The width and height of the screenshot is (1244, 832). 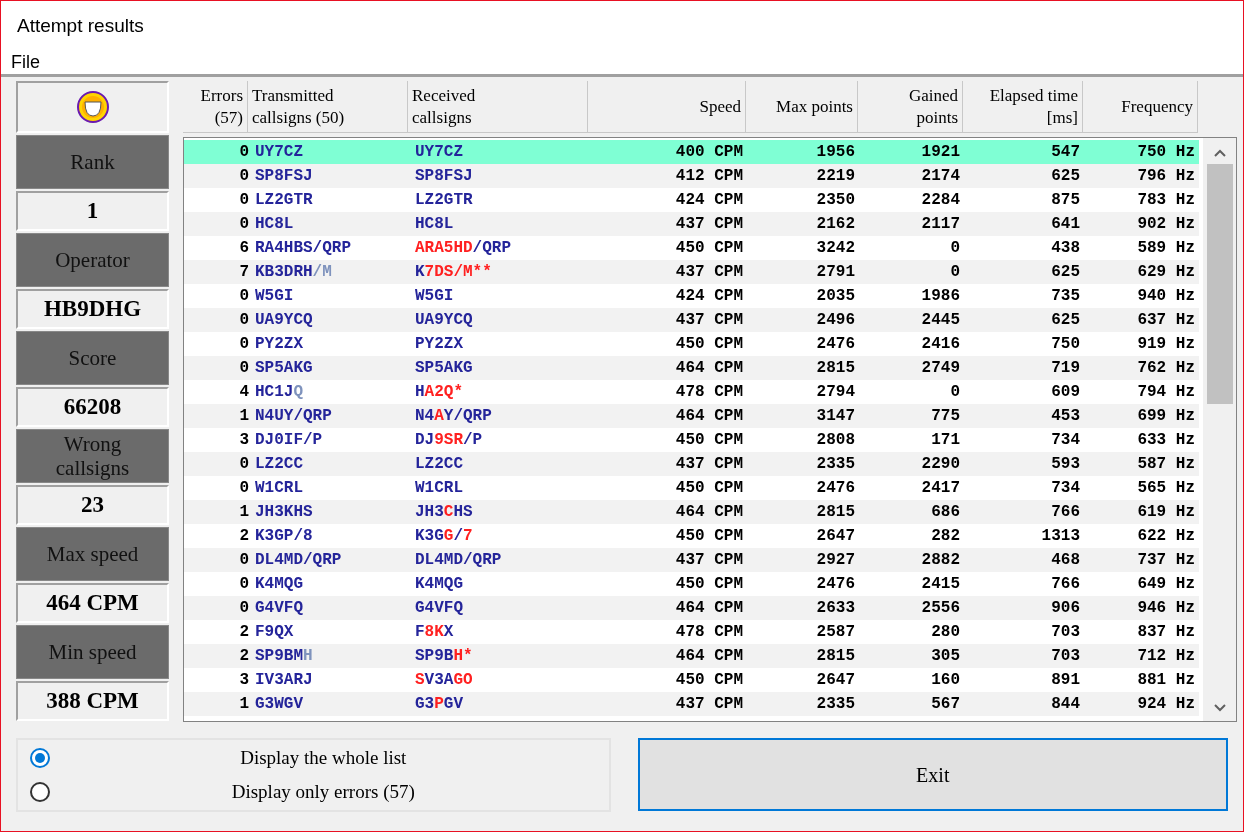 I want to click on scrollbar-thumb, so click(x=1219, y=284).